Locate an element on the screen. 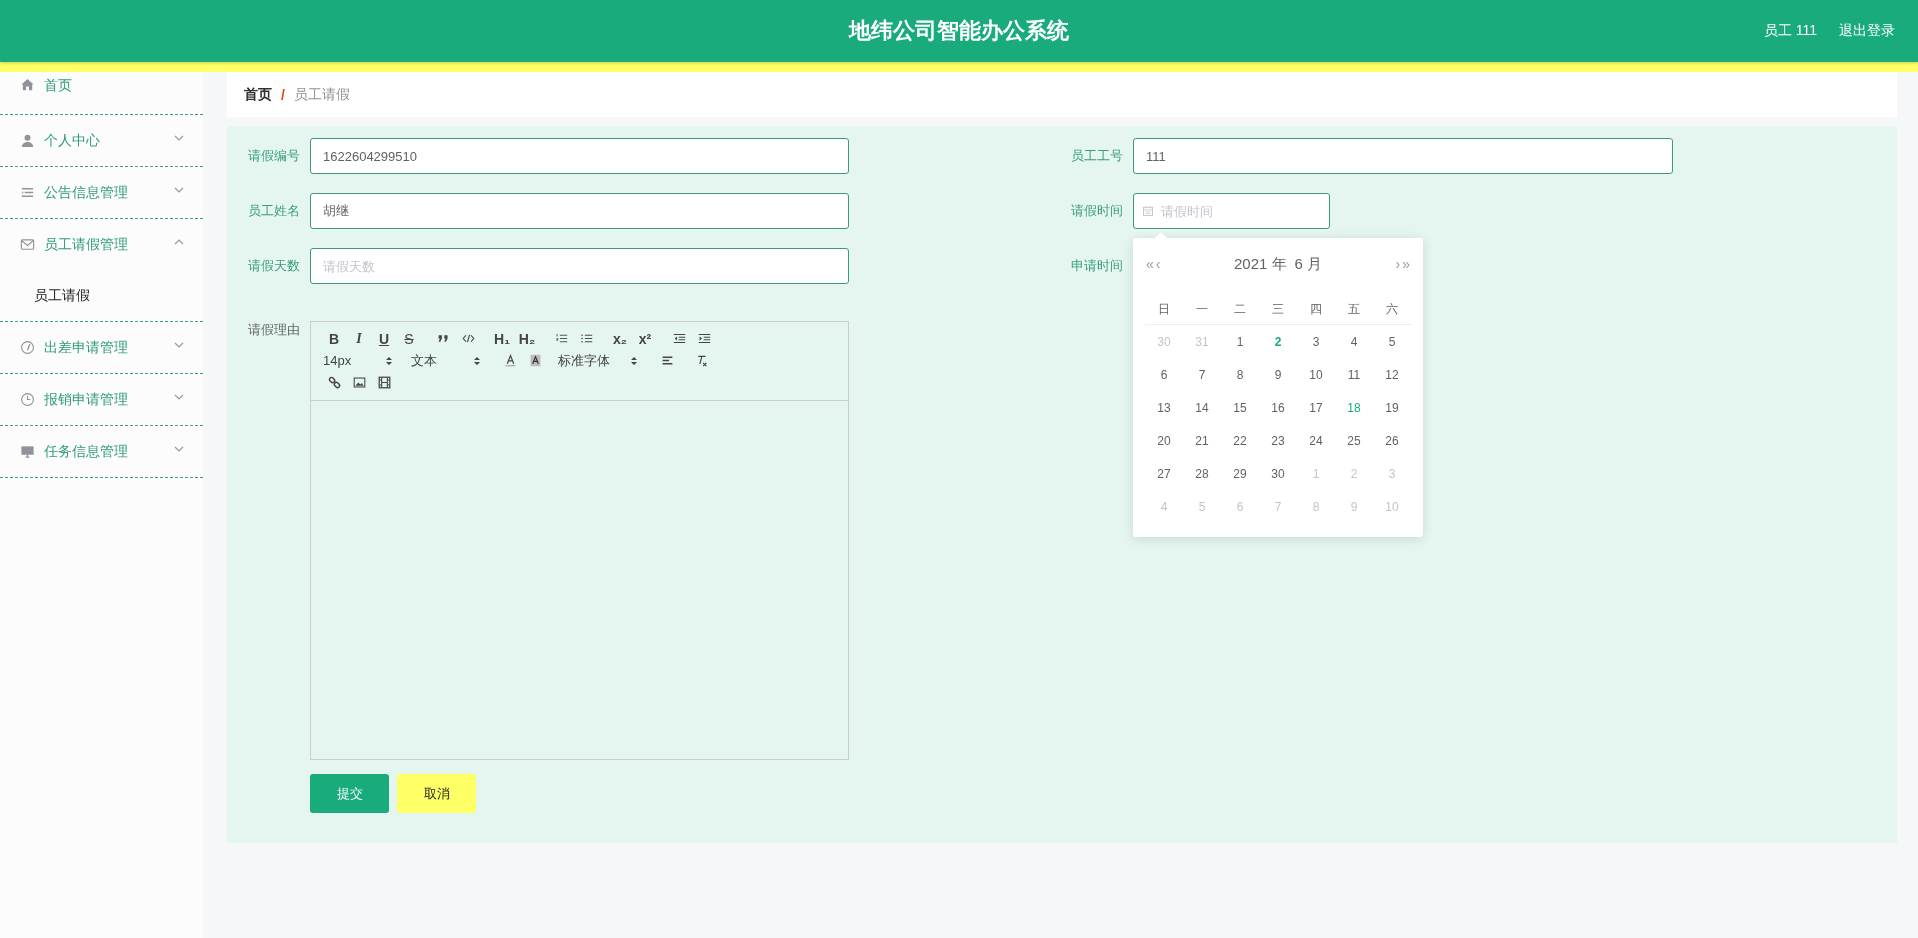  field-label: 申请时间 is located at coordinates (1097, 266).